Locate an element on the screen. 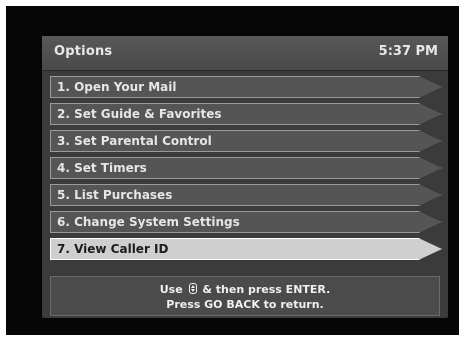 The image size is (466, 341). menu-item-list-purchases: 5. List Purchases is located at coordinates (246, 195).